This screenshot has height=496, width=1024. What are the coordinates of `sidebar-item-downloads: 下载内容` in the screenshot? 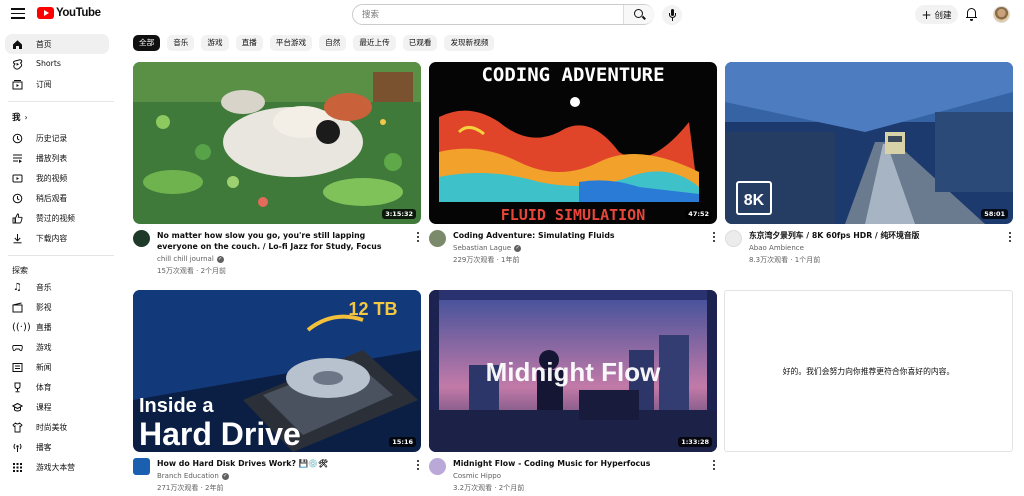 It's located at (57, 238).